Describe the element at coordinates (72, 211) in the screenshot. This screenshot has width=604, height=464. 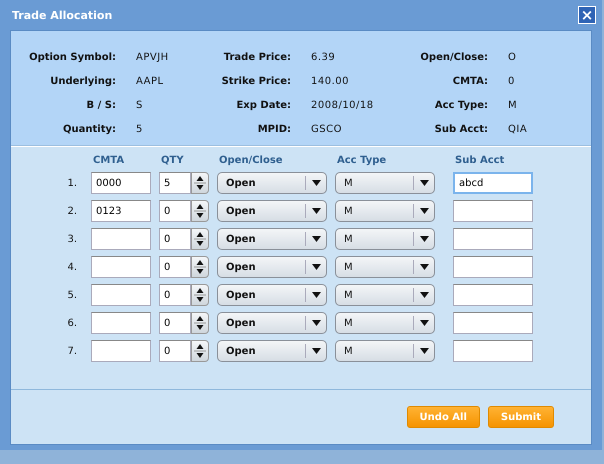
I see `row-number: 2.` at that location.